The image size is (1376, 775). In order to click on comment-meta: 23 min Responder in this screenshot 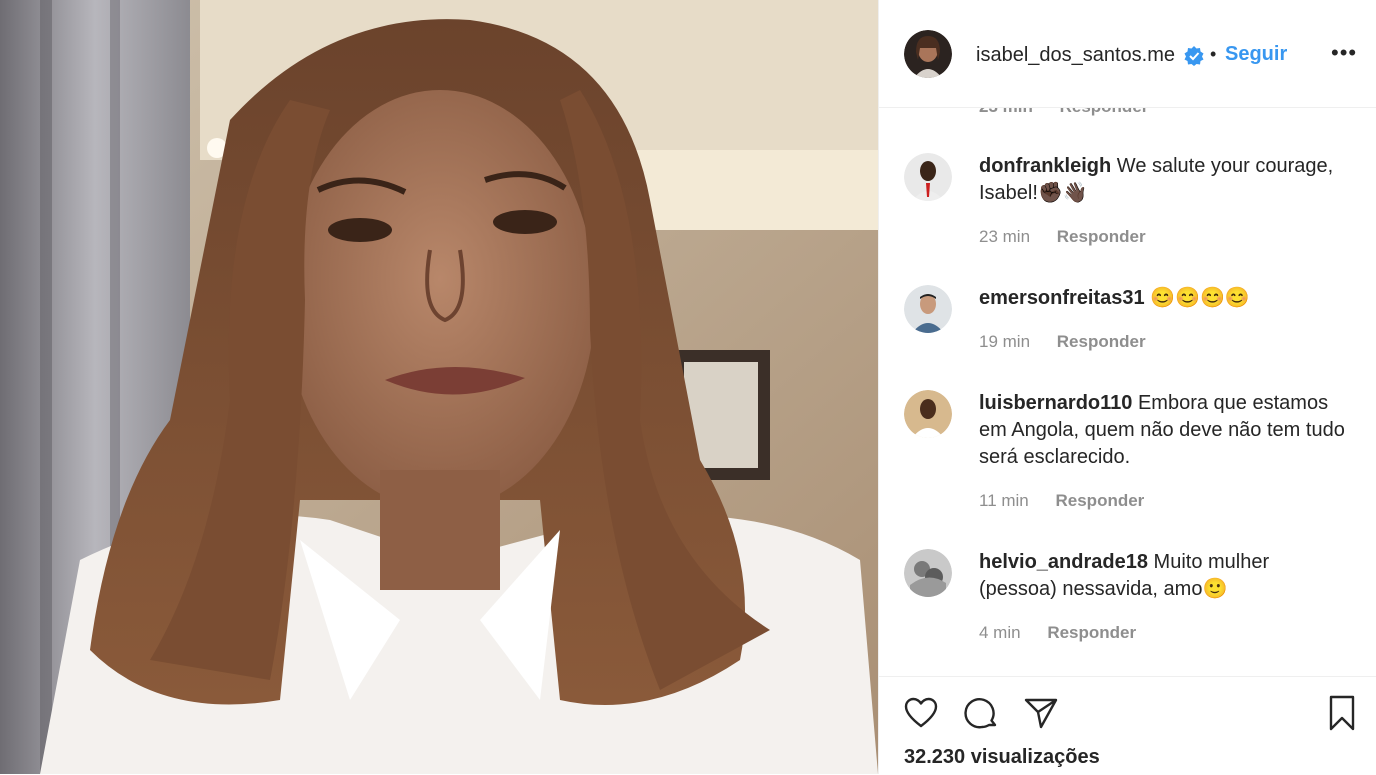, I will do `click(1062, 237)`.